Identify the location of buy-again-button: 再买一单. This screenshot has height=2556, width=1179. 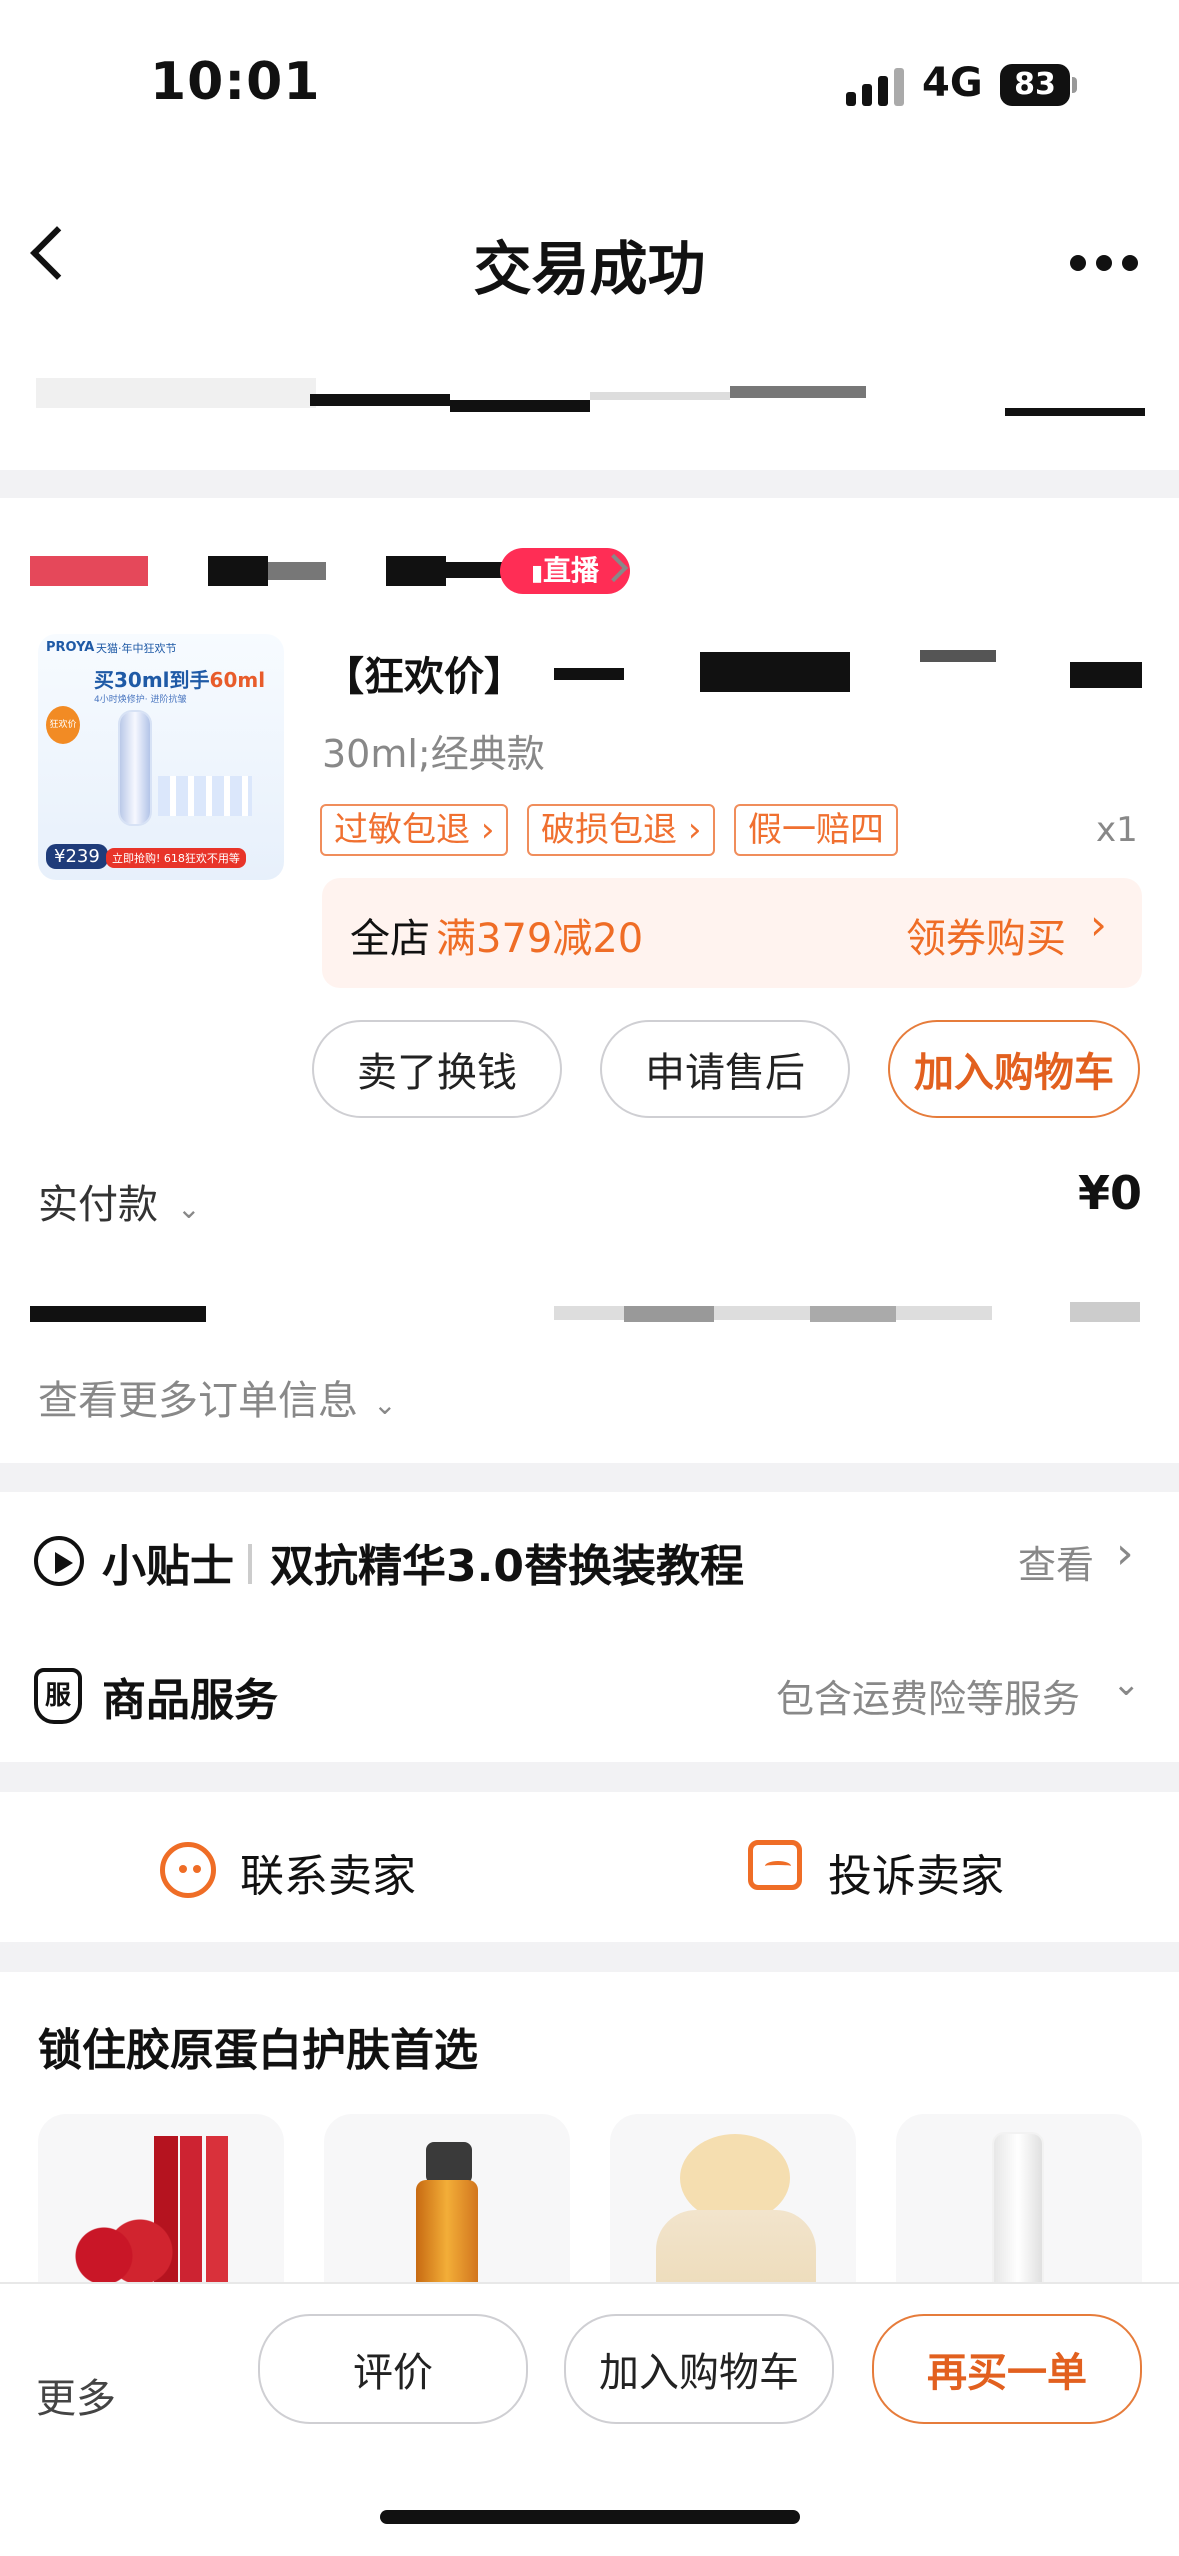
(1007, 2369).